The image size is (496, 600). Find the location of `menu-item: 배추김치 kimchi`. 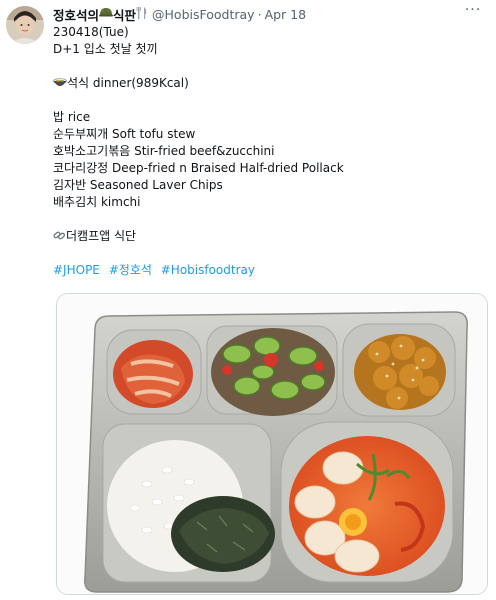

menu-item: 배추김치 kimchi is located at coordinates (97, 202).